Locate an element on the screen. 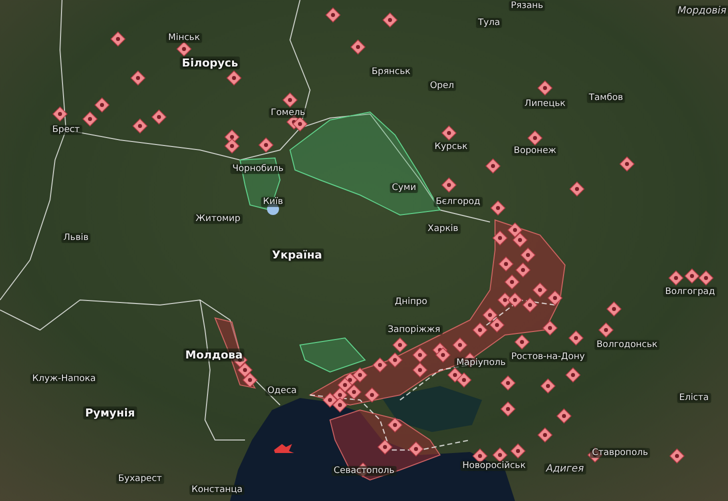 The image size is (728, 501). city-label: Чорнобиль is located at coordinates (258, 169).